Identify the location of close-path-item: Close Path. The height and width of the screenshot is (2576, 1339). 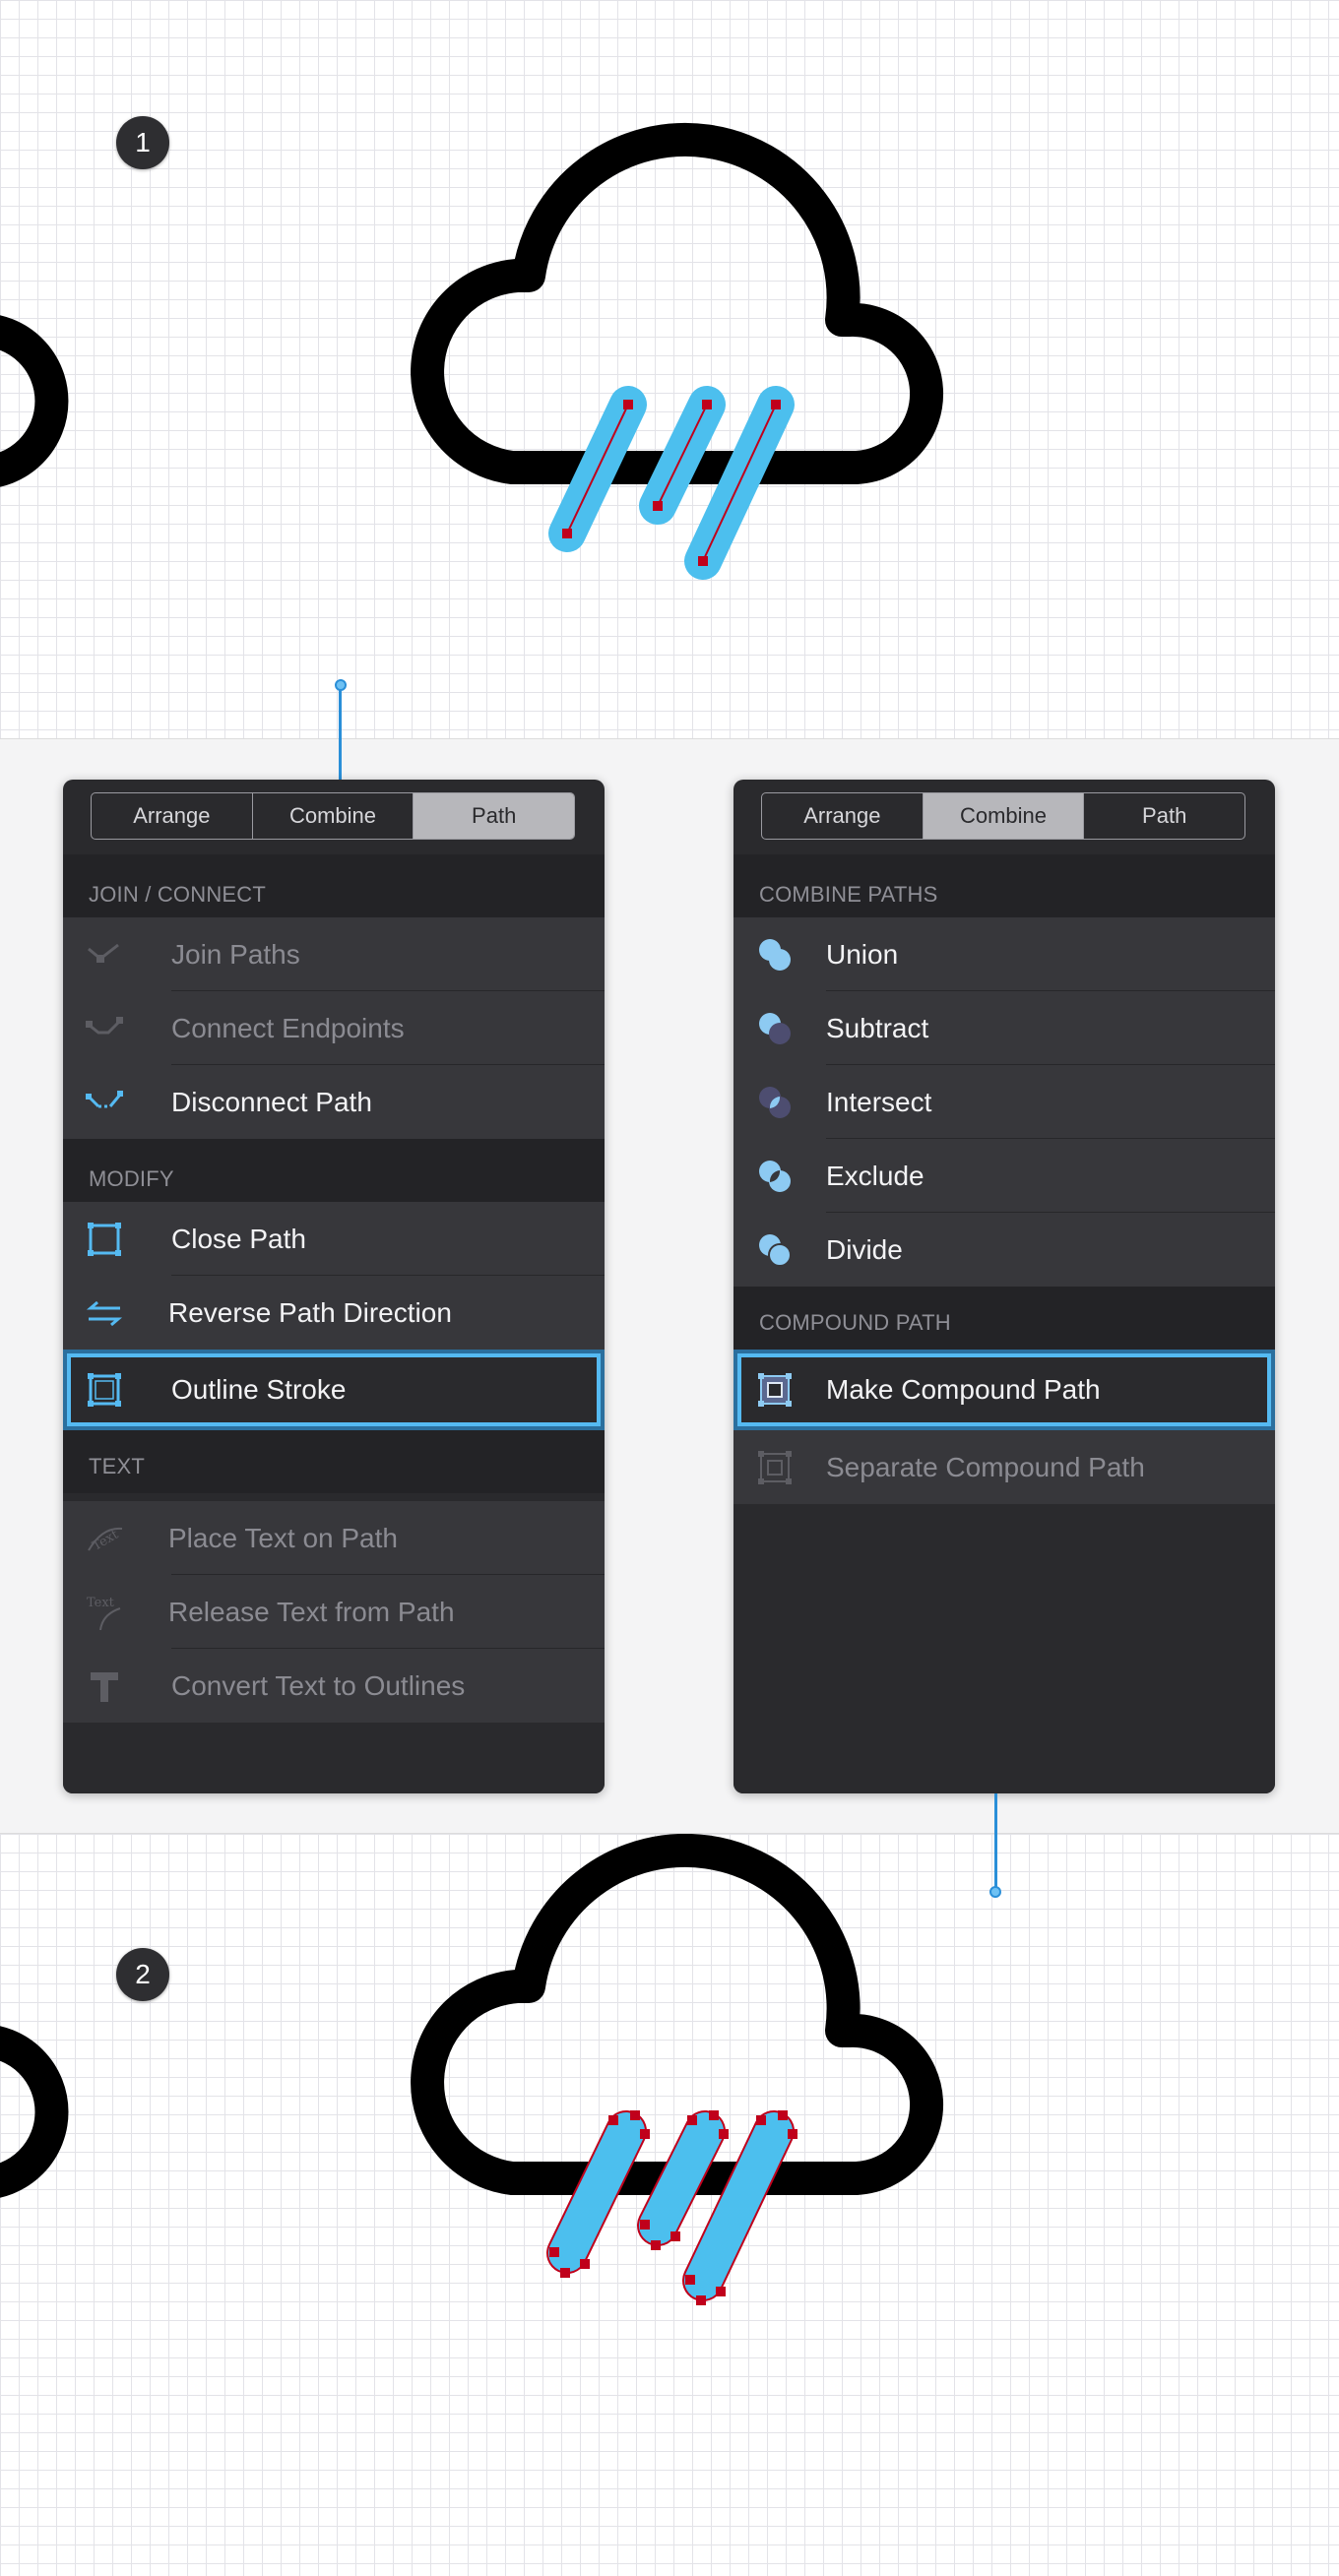
(334, 1239).